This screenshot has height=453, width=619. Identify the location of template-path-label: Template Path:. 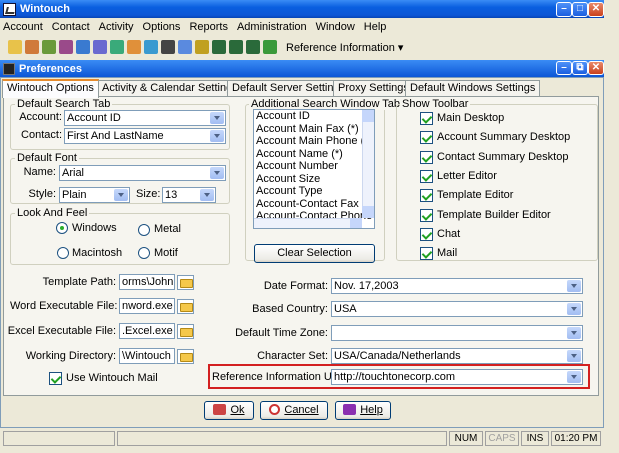
(79, 282).